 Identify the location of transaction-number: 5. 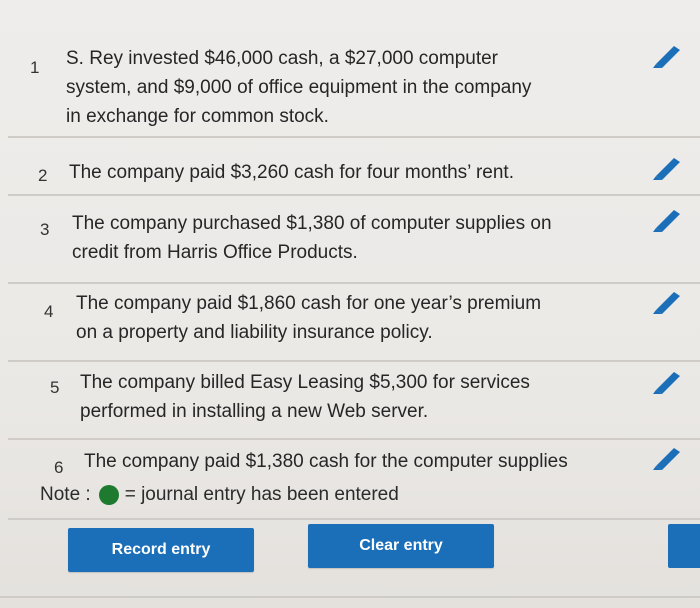
(55, 387).